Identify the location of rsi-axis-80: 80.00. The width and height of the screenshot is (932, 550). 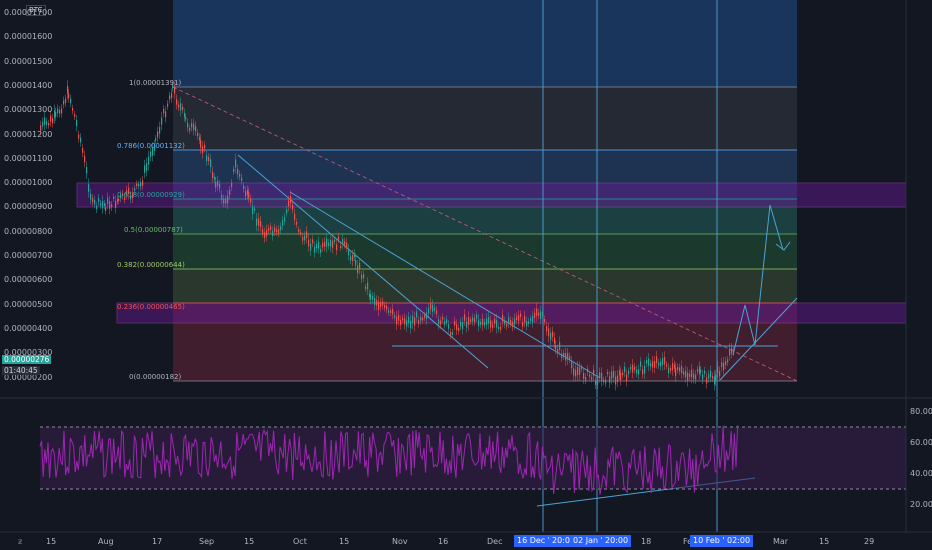
(921, 411).